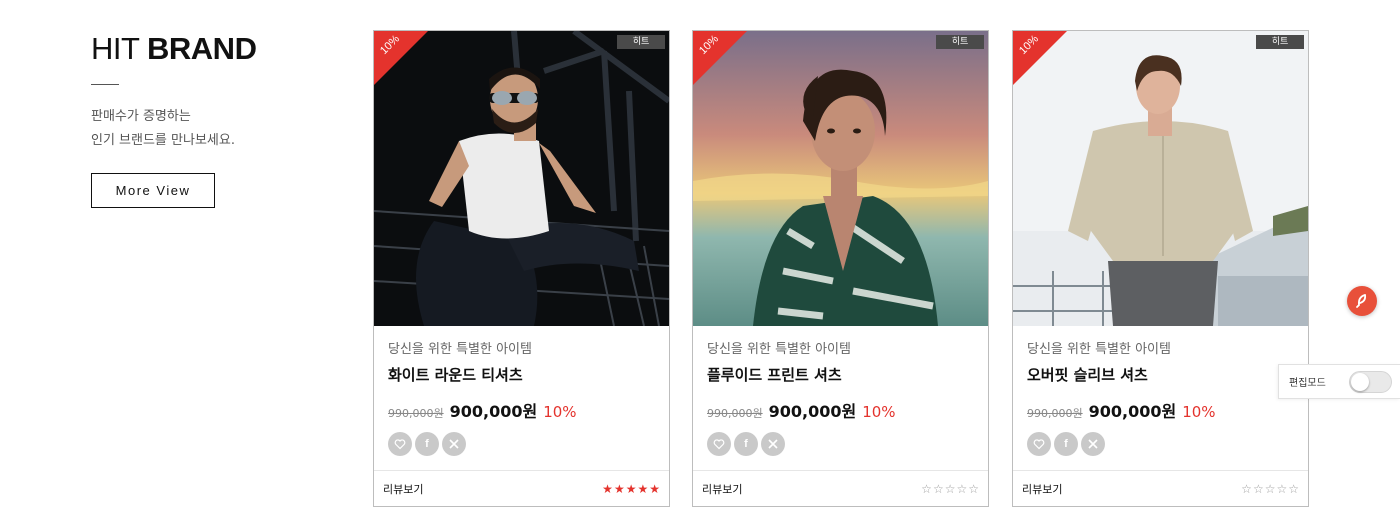 This screenshot has height=521, width=1400. Describe the element at coordinates (840, 375) in the screenshot. I see `product-name: 플루이드 프린트 셔츠` at that location.